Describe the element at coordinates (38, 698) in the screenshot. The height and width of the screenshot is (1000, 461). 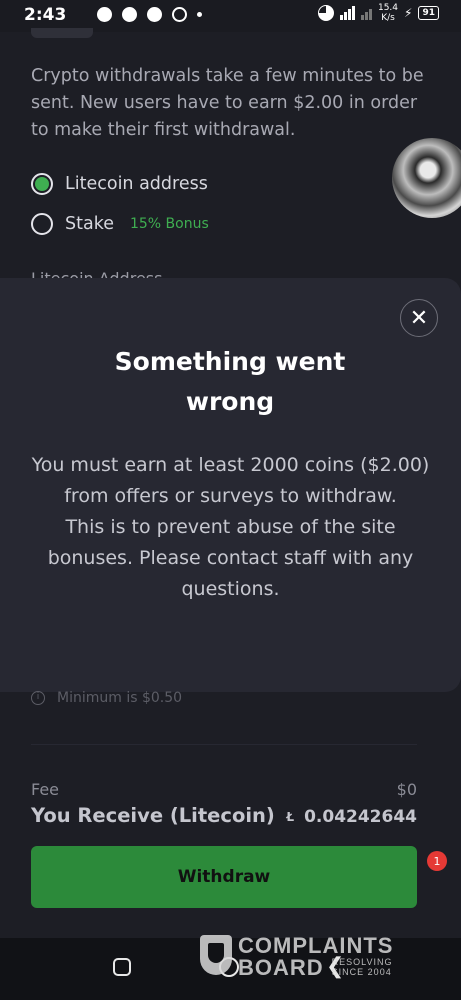
I see `info-icon: i` at that location.